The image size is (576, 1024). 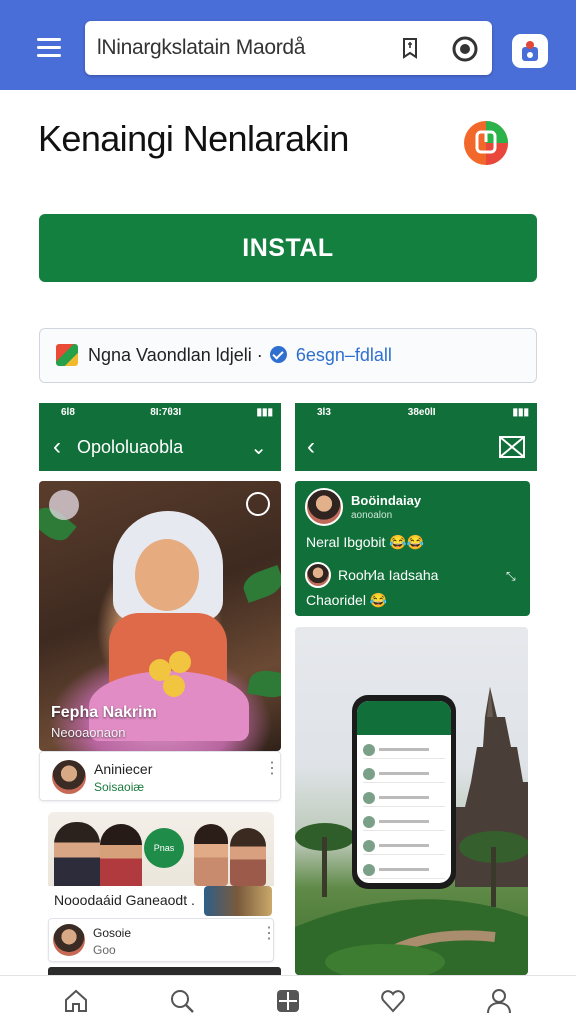 What do you see at coordinates (511, 576) in the screenshot?
I see `expand-icon: ⤡` at bounding box center [511, 576].